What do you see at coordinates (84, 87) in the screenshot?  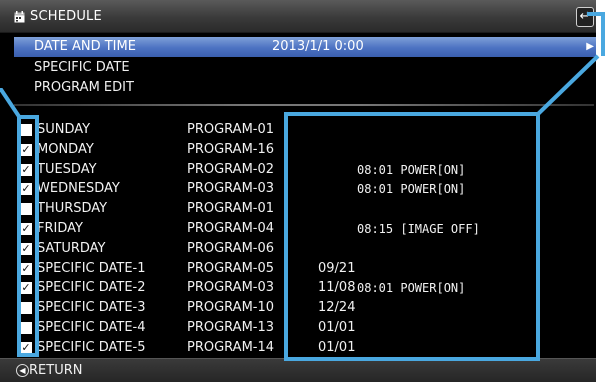 I see `menu-item-label: PROGRAM EDIT` at bounding box center [84, 87].